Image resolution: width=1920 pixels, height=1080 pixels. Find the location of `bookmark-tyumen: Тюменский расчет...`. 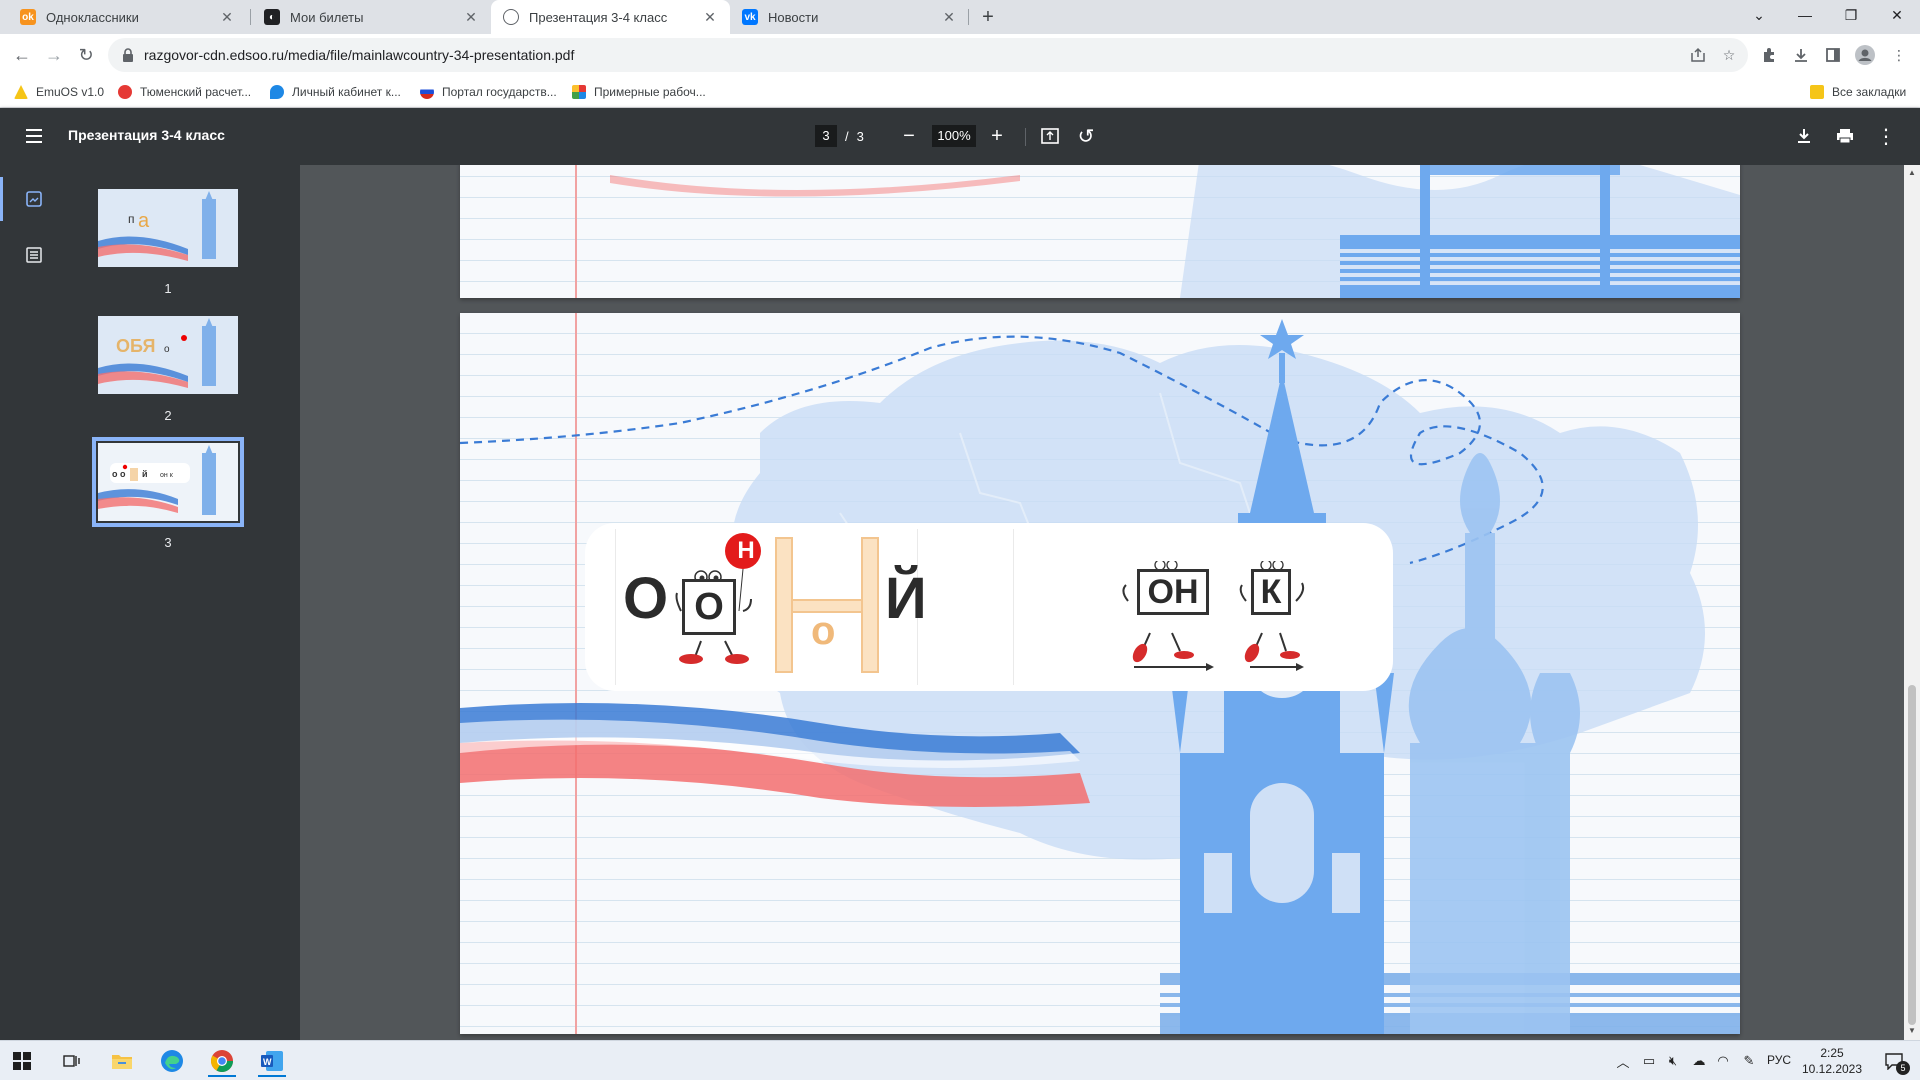

bookmark-tyumen: Тюменский расчет... is located at coordinates (184, 92).